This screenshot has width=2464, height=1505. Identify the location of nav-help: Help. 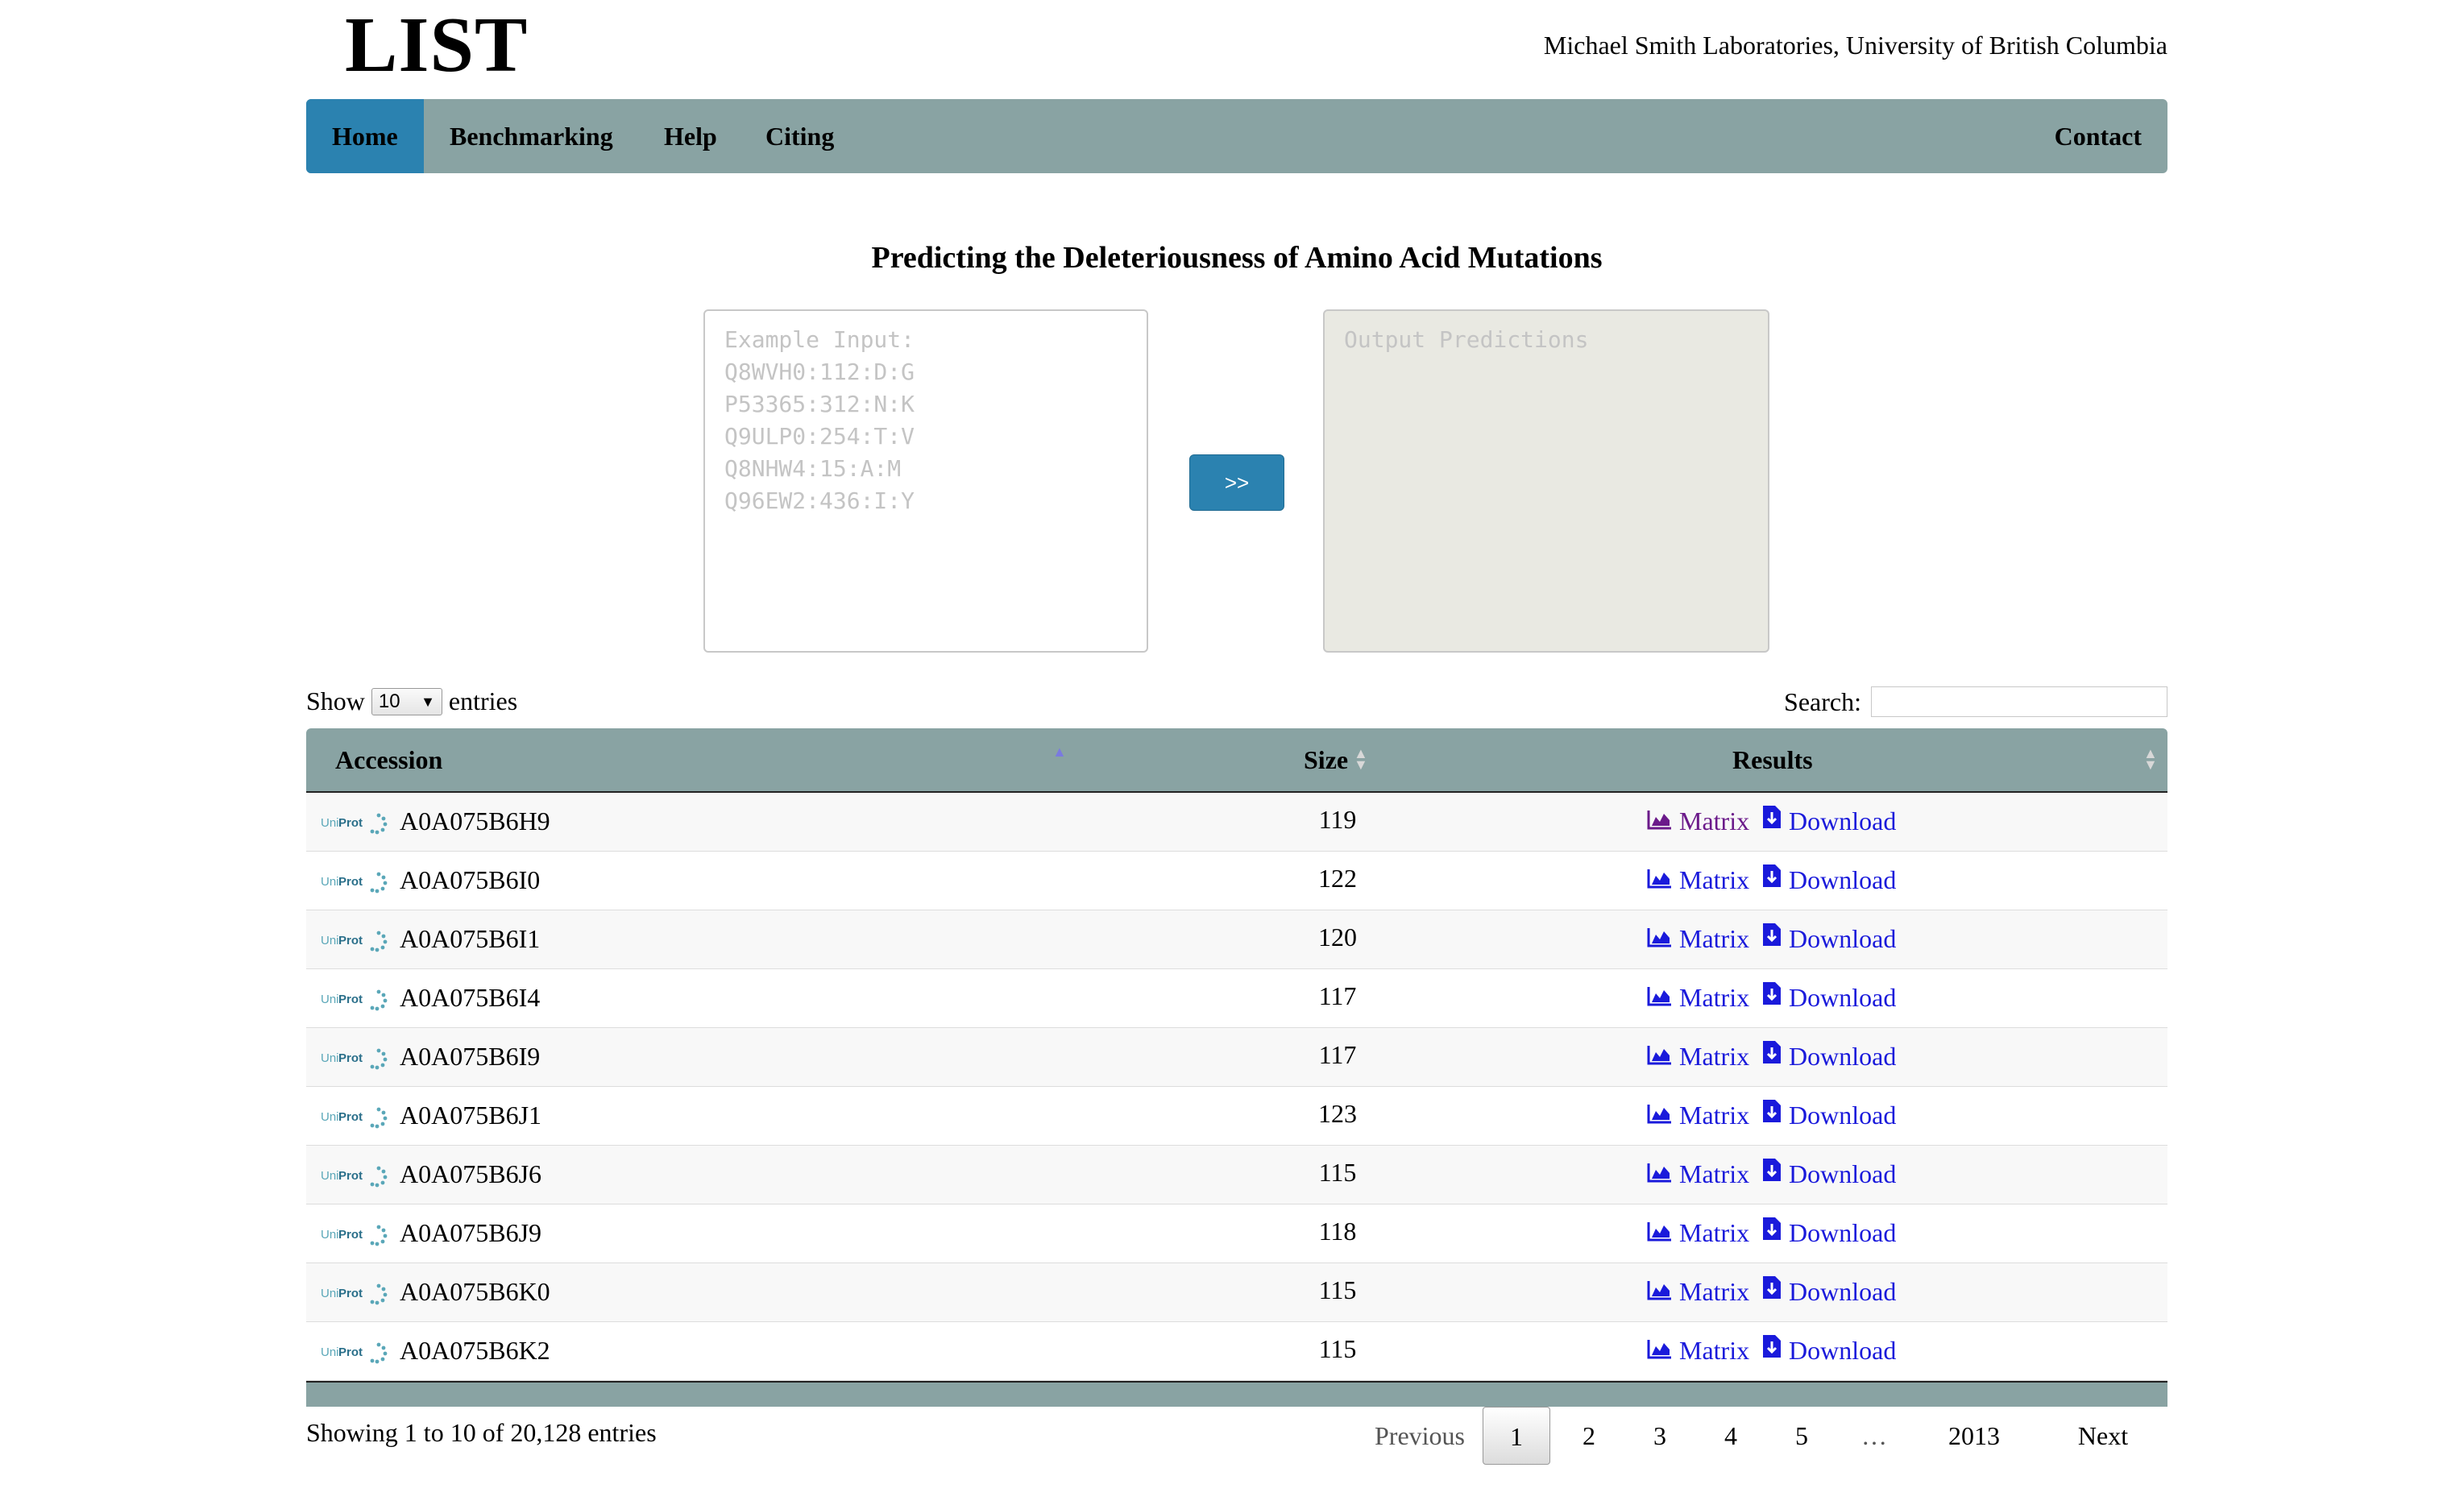
(690, 136).